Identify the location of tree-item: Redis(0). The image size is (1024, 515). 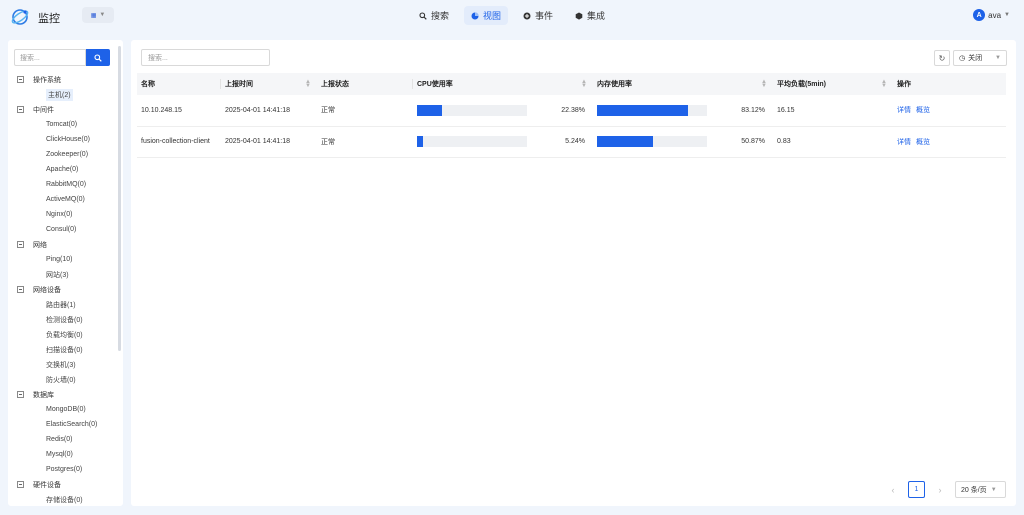
(63, 439).